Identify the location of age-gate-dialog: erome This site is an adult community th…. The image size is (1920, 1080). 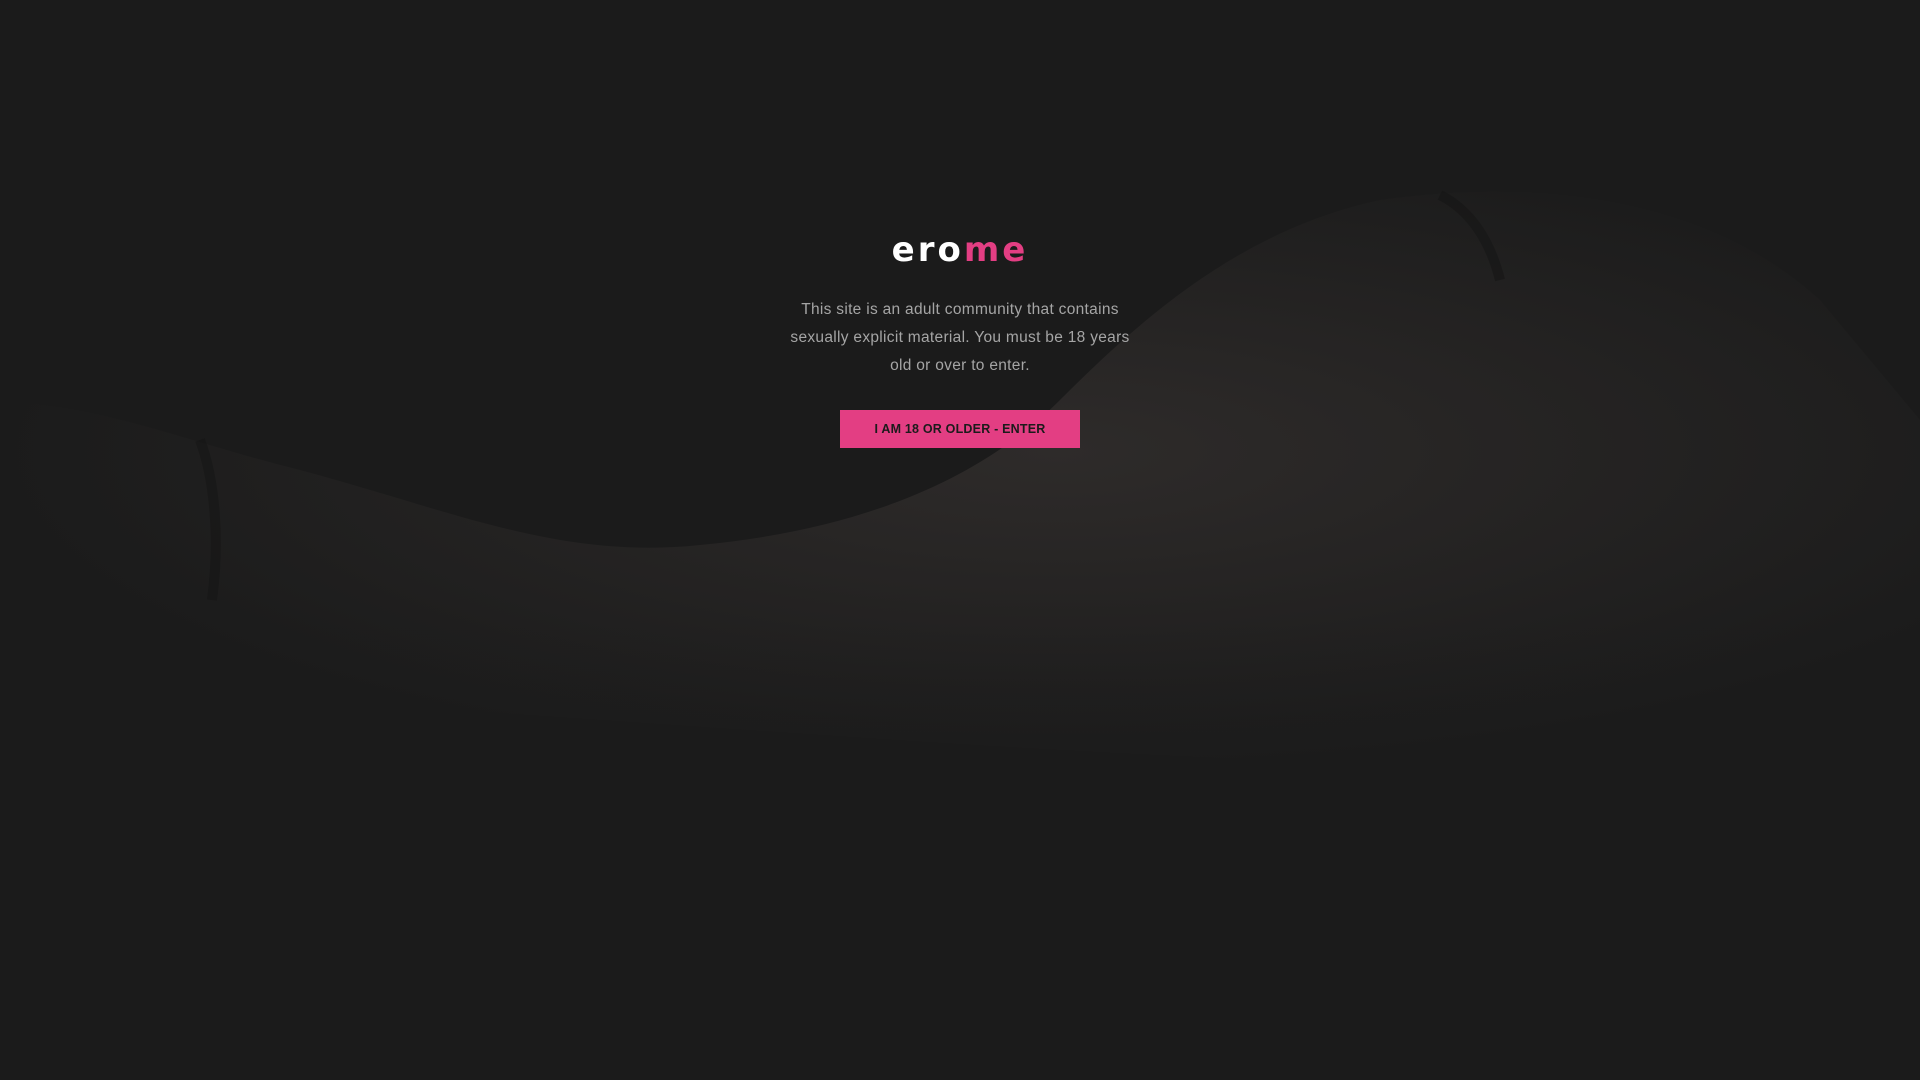
(960, 339).